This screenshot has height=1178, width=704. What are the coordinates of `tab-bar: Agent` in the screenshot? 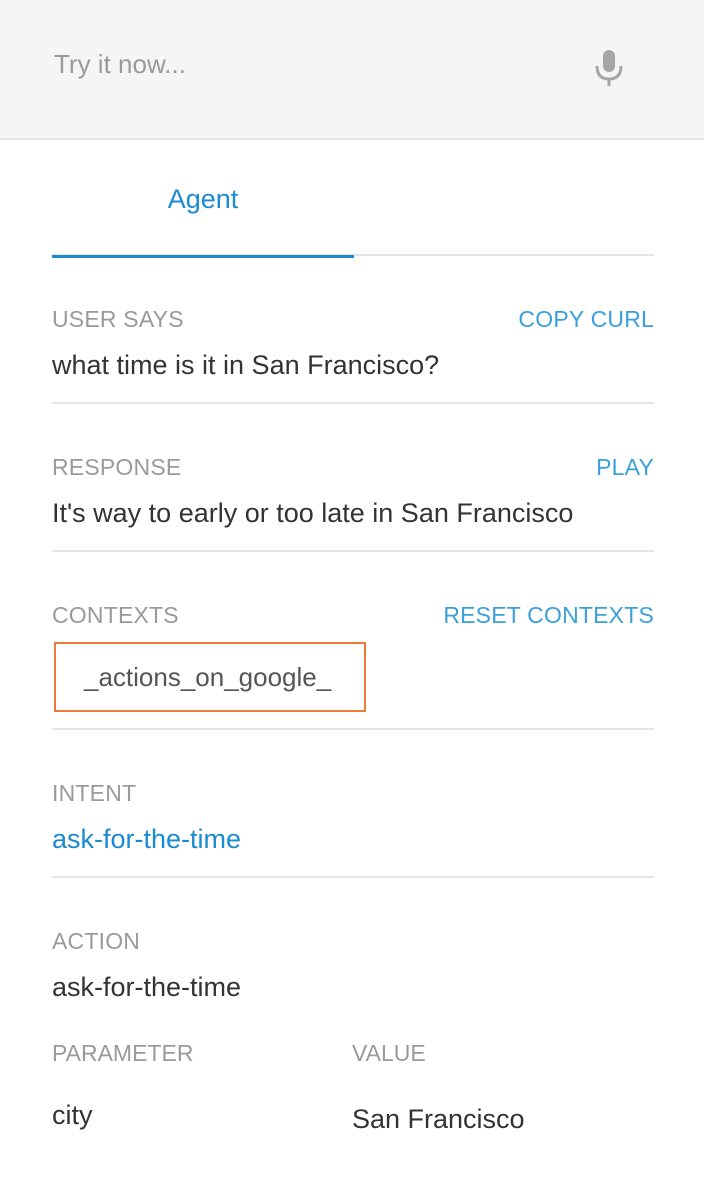 It's located at (353, 214).